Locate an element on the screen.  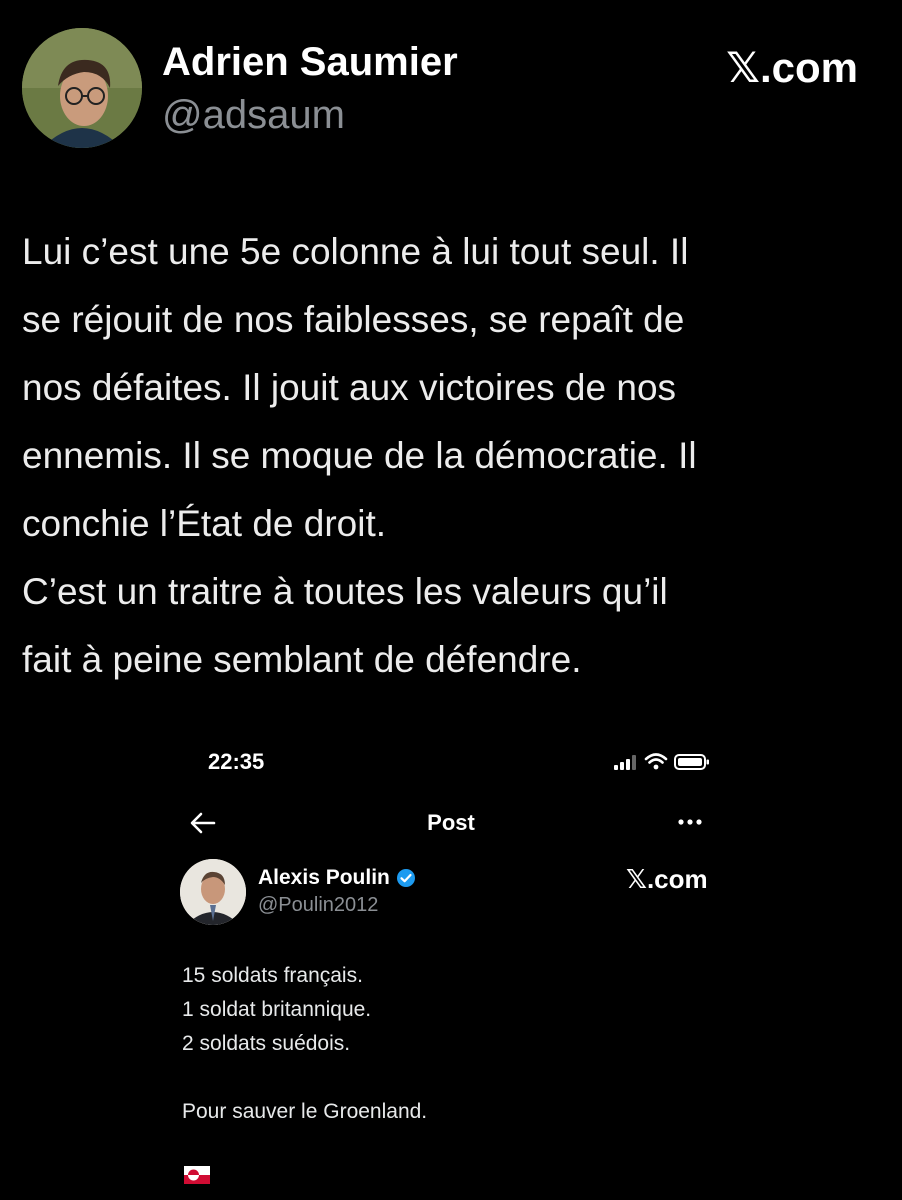
author-name: Adrien Saumier is located at coordinates (310, 62).